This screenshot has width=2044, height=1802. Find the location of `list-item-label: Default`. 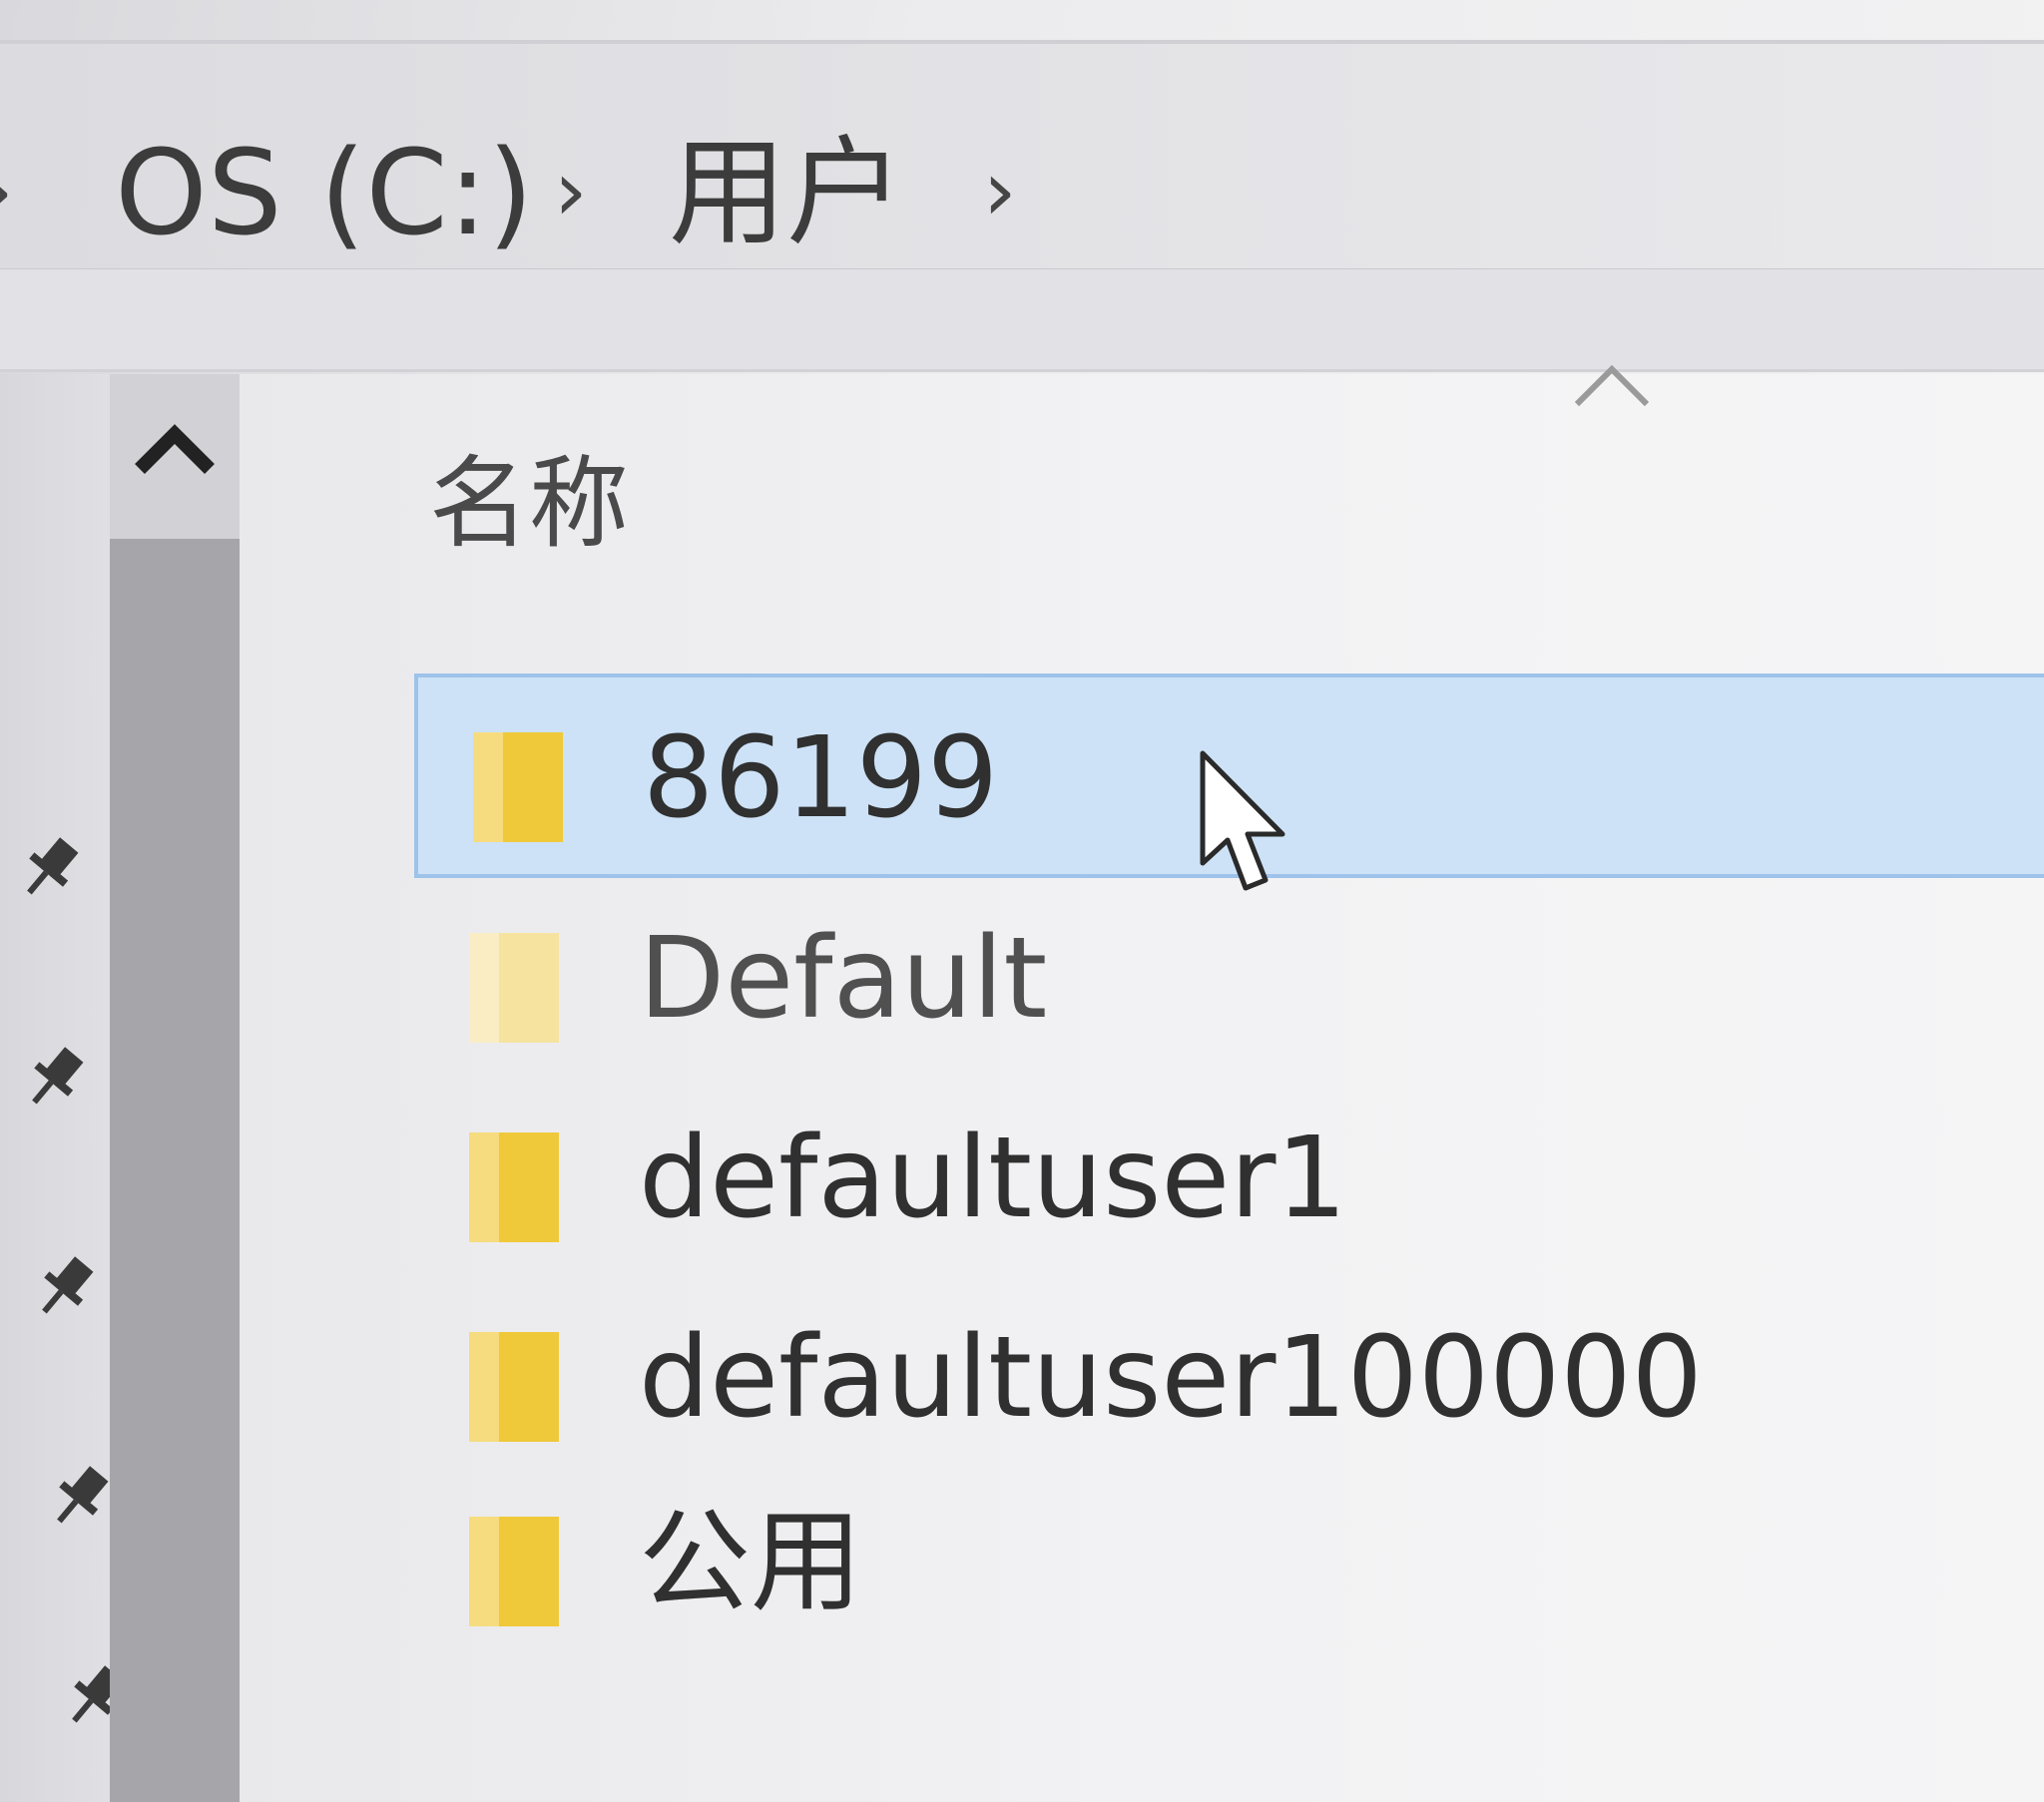

list-item-label: Default is located at coordinates (843, 979).